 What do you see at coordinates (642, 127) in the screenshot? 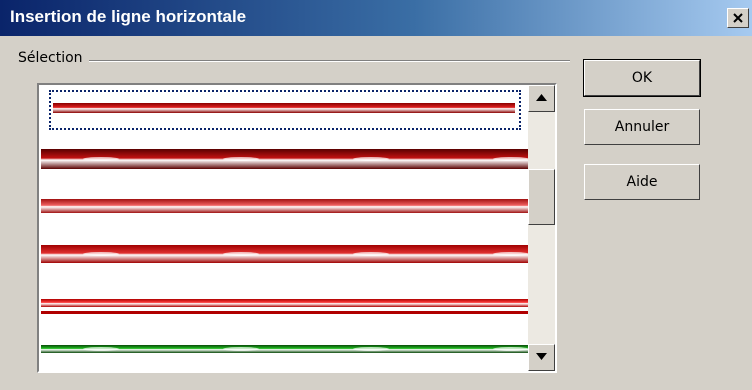
I see `cancel-button: Annuler` at bounding box center [642, 127].